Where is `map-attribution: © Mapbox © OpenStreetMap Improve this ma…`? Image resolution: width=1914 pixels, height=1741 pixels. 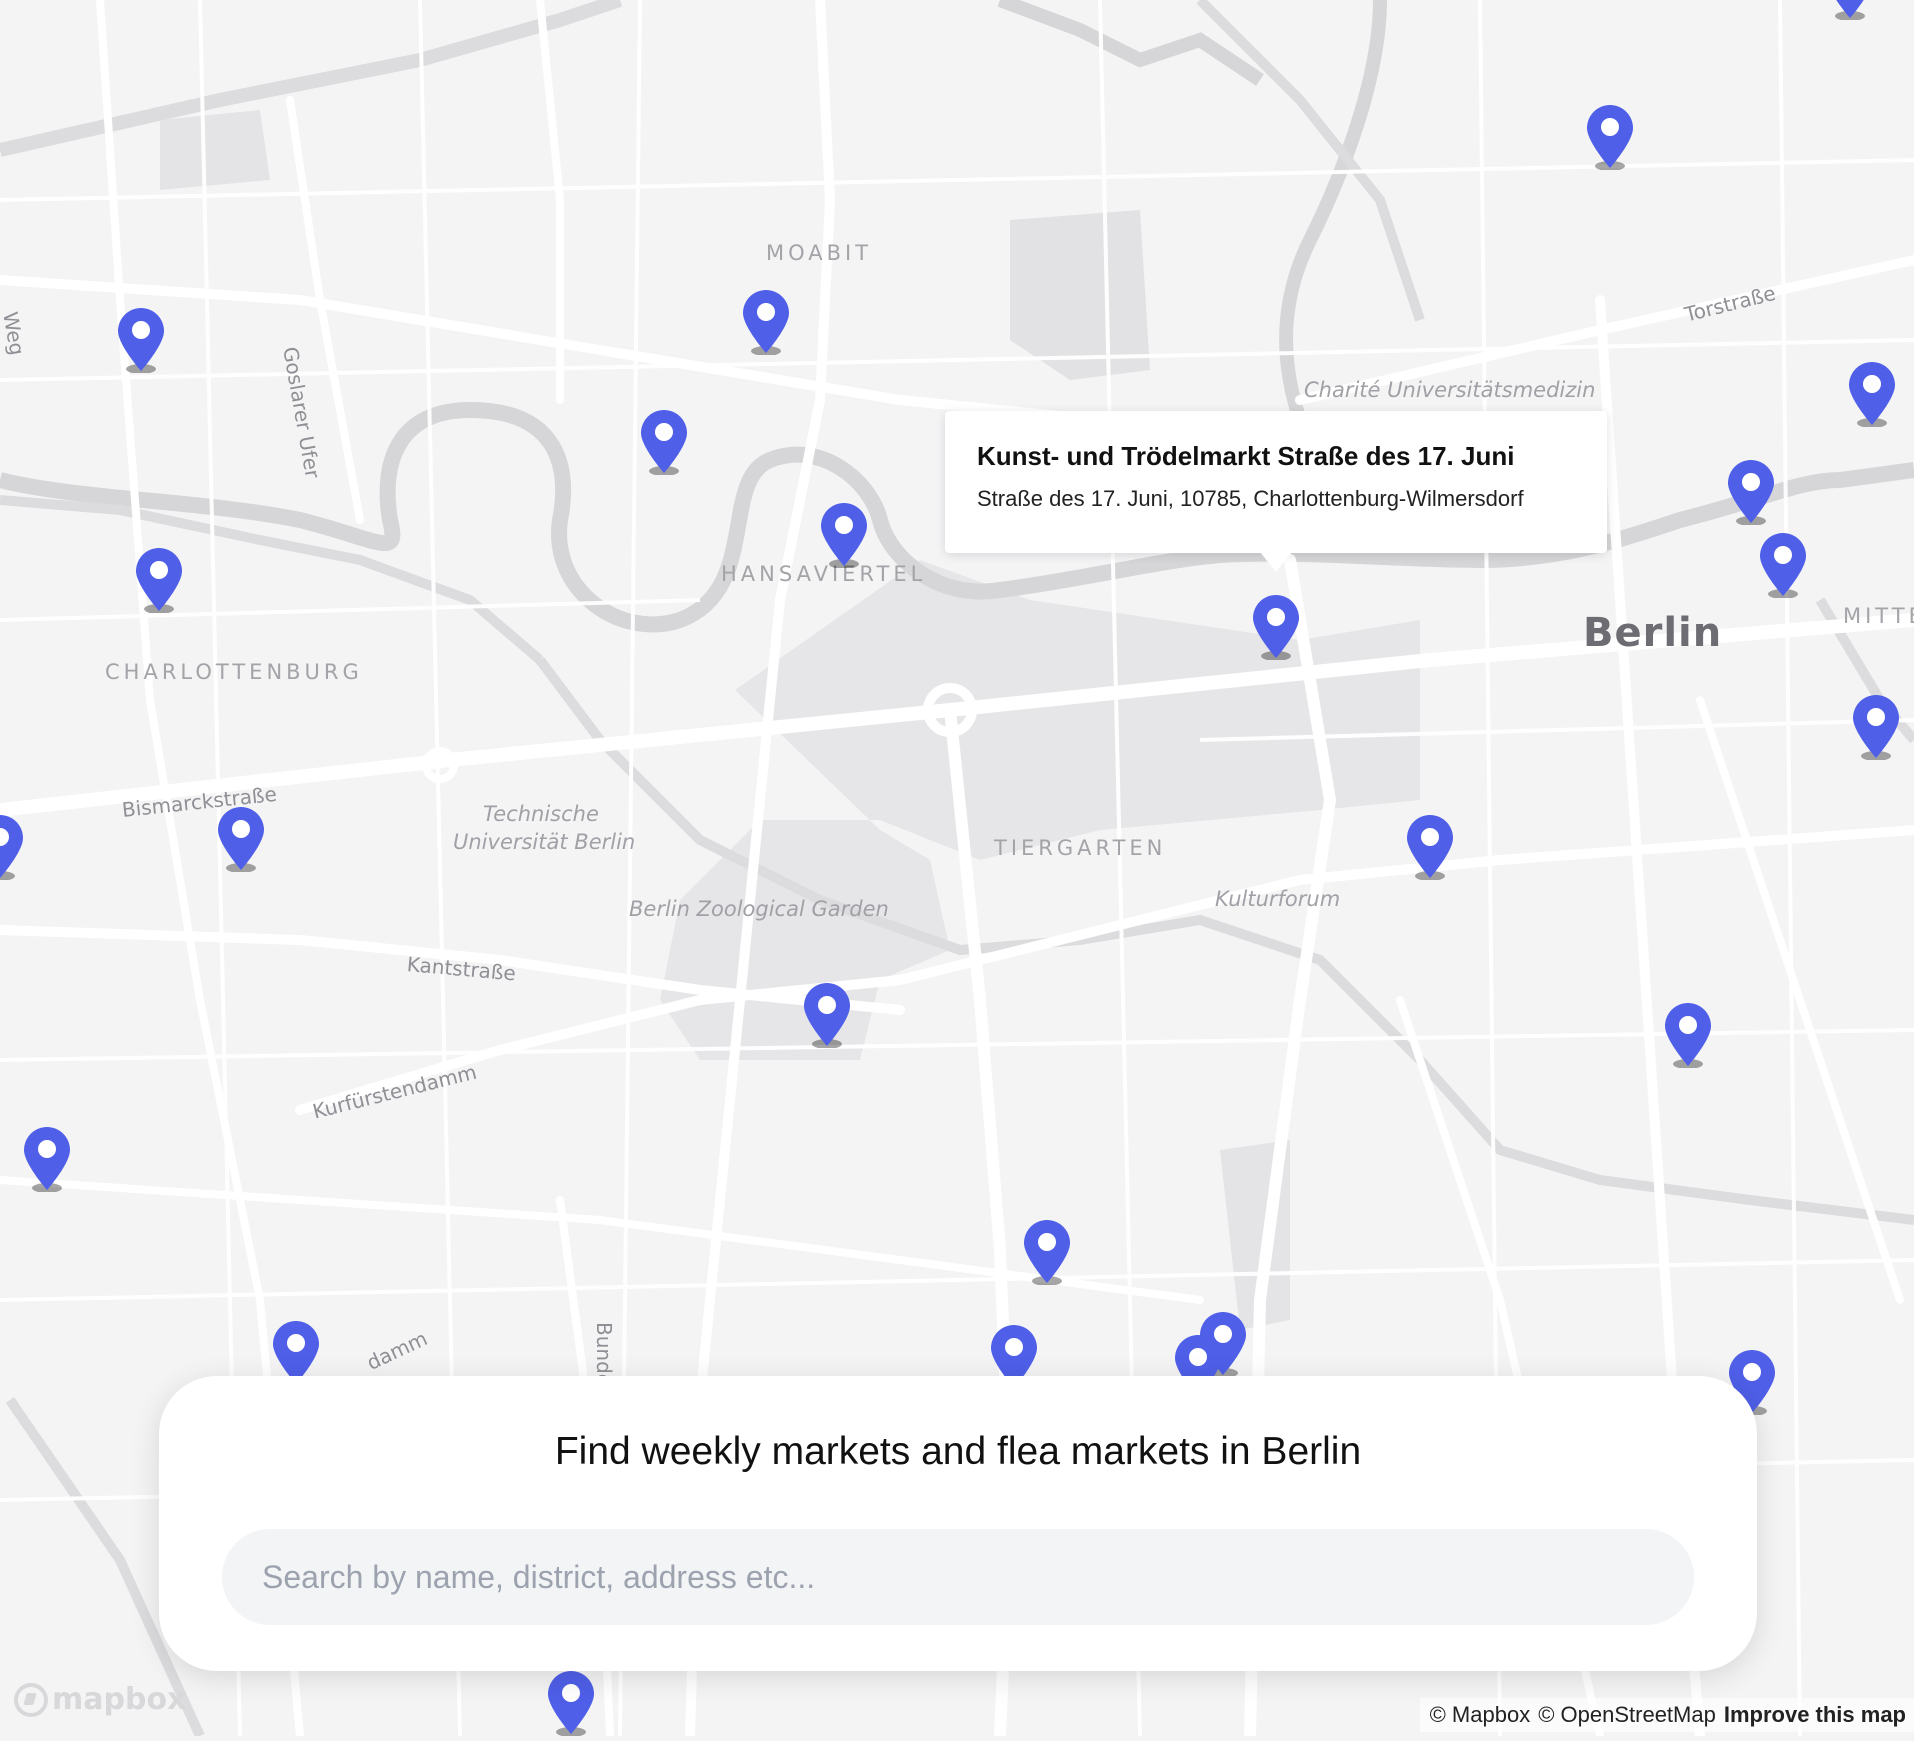
map-attribution: © Mapbox © OpenStreetMap Improve this ma… is located at coordinates (1666, 1715).